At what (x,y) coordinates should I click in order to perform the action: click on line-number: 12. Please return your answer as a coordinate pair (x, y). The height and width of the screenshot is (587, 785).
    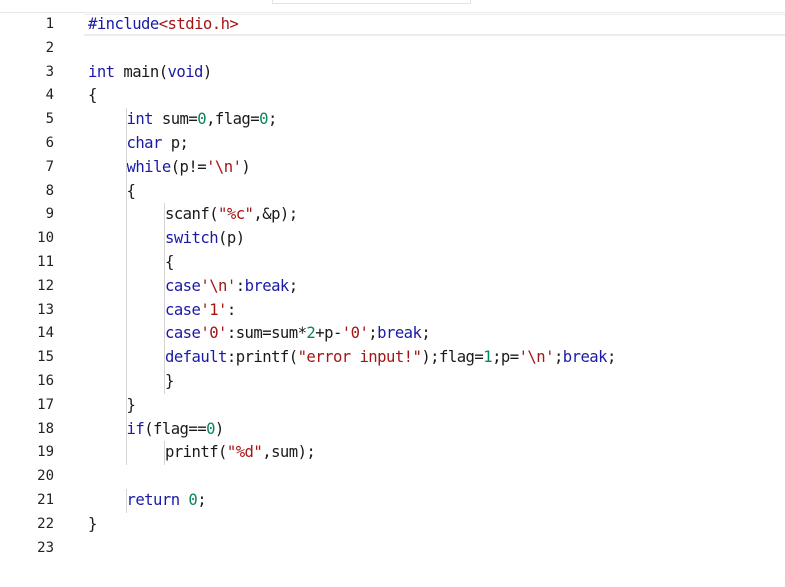
    Looking at the image, I should click on (45, 285).